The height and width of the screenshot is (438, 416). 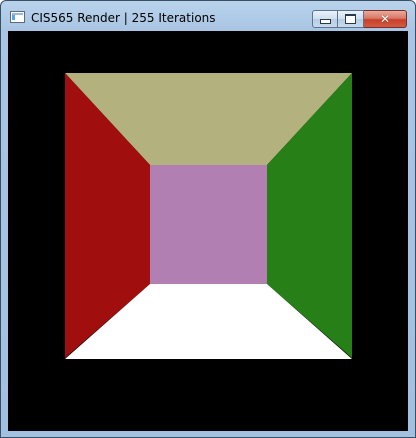 I want to click on window-title: CIS565 Render | 255 Iterations, so click(x=123, y=18).